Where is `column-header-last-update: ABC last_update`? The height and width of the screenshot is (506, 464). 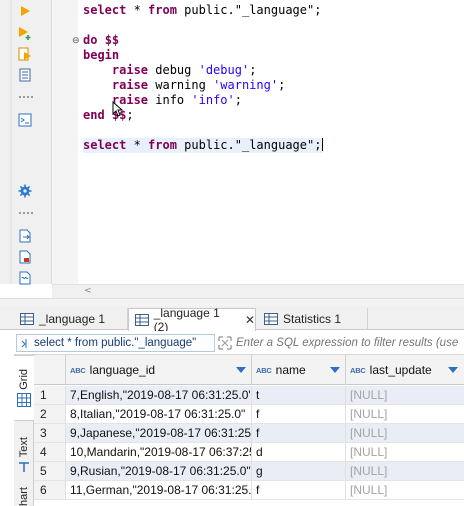 column-header-last-update: ABC last_update is located at coordinates (405, 370).